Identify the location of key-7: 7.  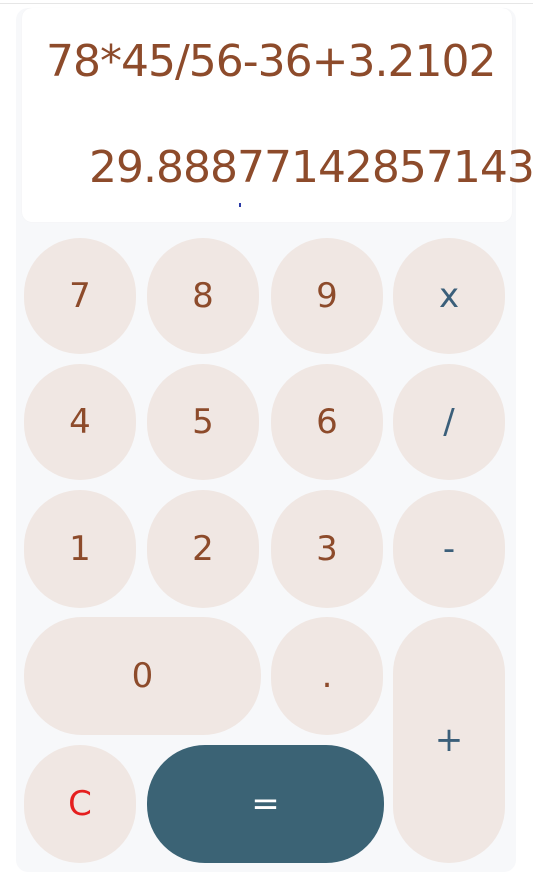
(80, 296).